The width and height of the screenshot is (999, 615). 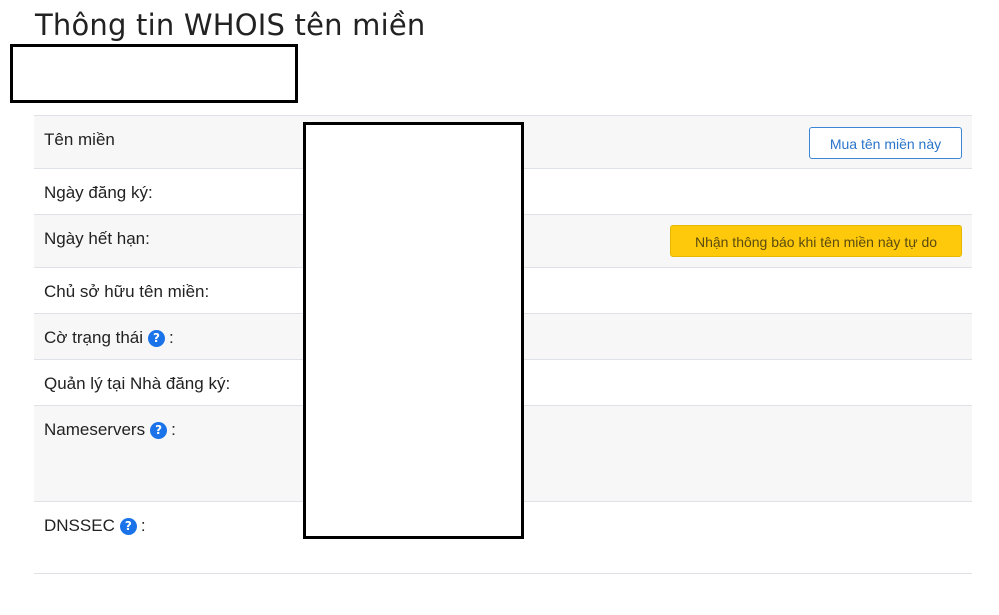 What do you see at coordinates (173, 429) in the screenshot?
I see `label-nameservers-colon: :` at bounding box center [173, 429].